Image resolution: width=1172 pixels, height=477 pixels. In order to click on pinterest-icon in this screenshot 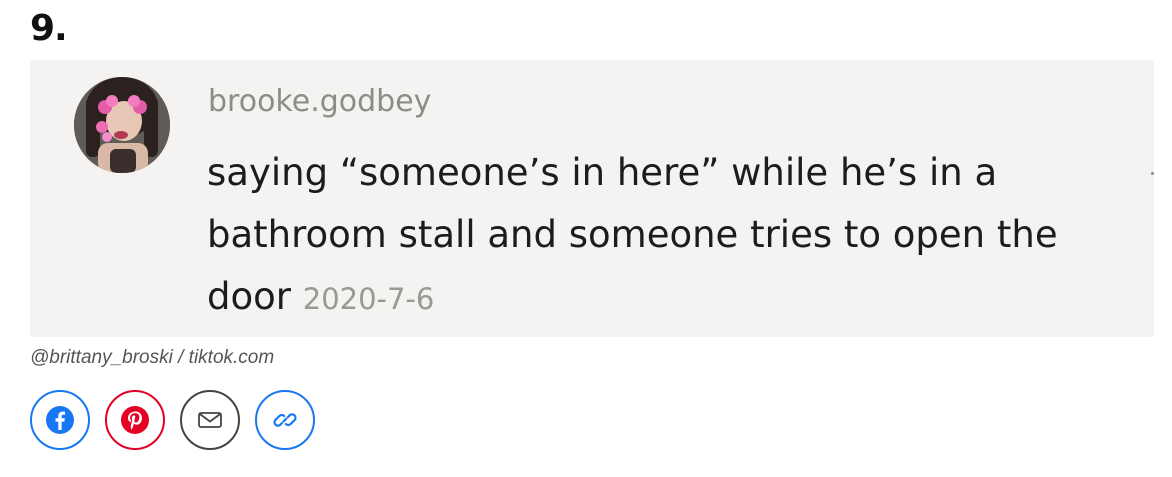, I will do `click(135, 420)`.